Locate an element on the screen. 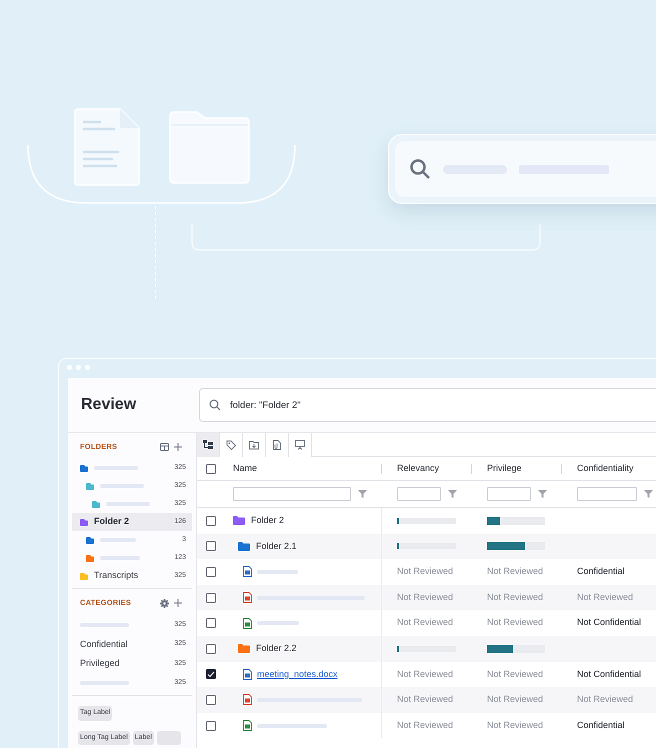 This screenshot has height=748, width=656. column-header: Name is located at coordinates (245, 469).